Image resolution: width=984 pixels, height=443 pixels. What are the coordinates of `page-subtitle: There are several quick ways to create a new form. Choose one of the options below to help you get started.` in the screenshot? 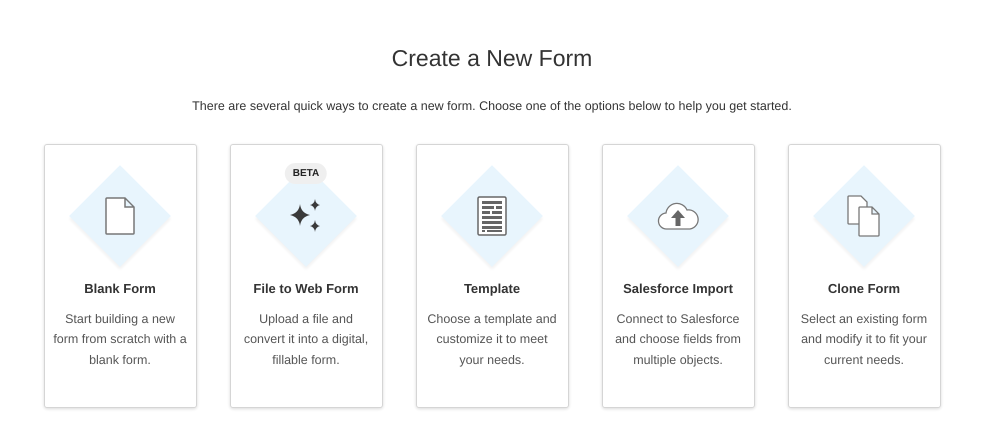 It's located at (492, 106).